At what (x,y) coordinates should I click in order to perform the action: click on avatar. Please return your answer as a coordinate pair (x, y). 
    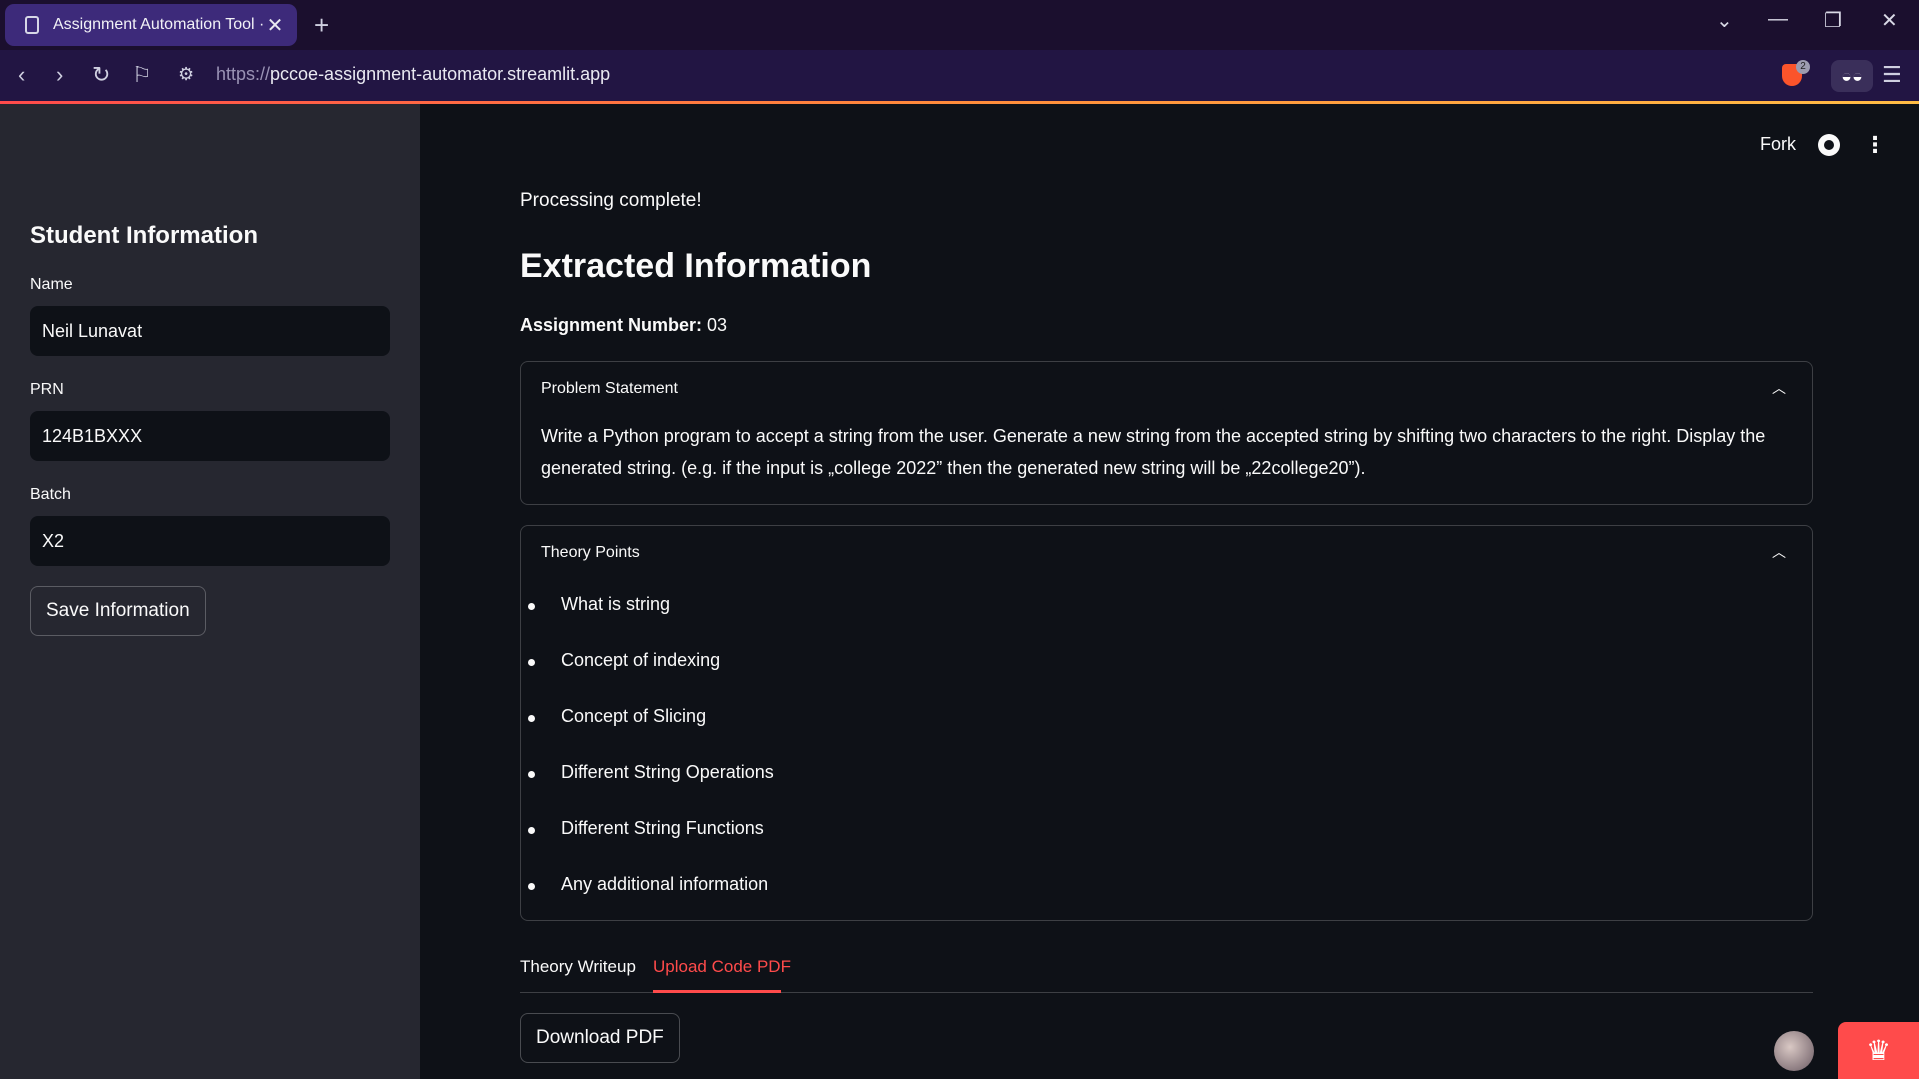
    Looking at the image, I should click on (1794, 1051).